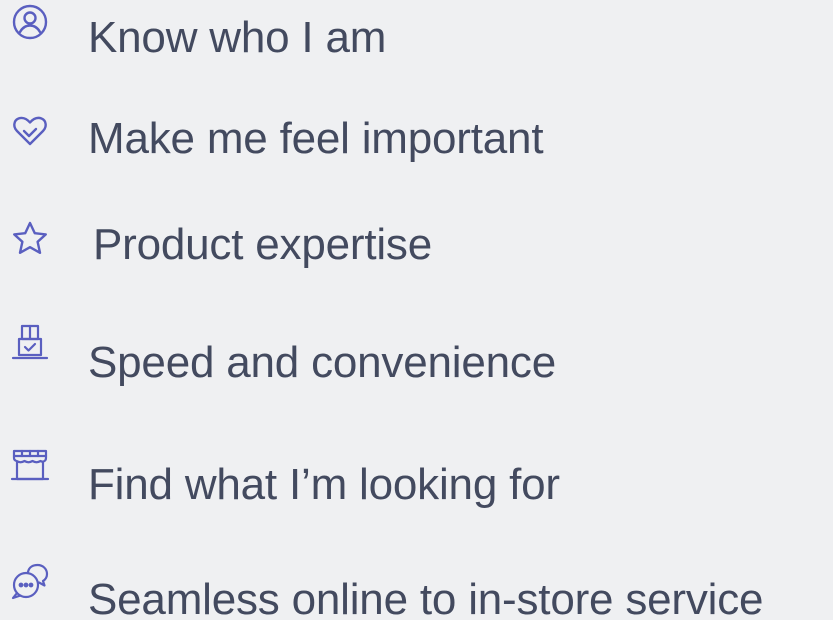 The width and height of the screenshot is (833, 620). Describe the element at coordinates (30, 582) in the screenshot. I see `chat-bubbles-icon` at that location.